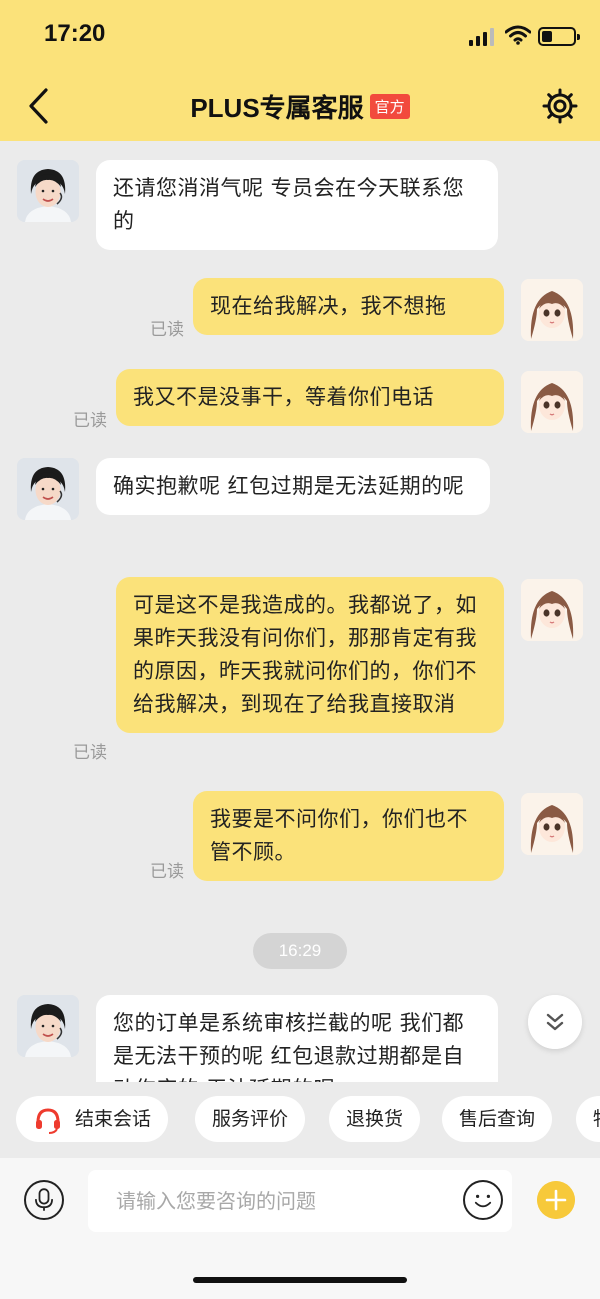 The image size is (600, 1299). I want to click on quick-reply-bar: 结束会话 服务评价 退换货 售后查询 物, so click(300, 1120).